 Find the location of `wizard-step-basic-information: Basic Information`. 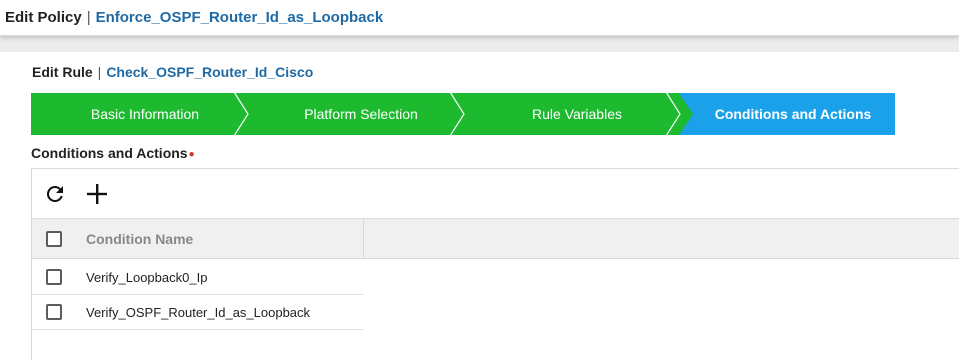

wizard-step-basic-information: Basic Information is located at coordinates (146, 114).